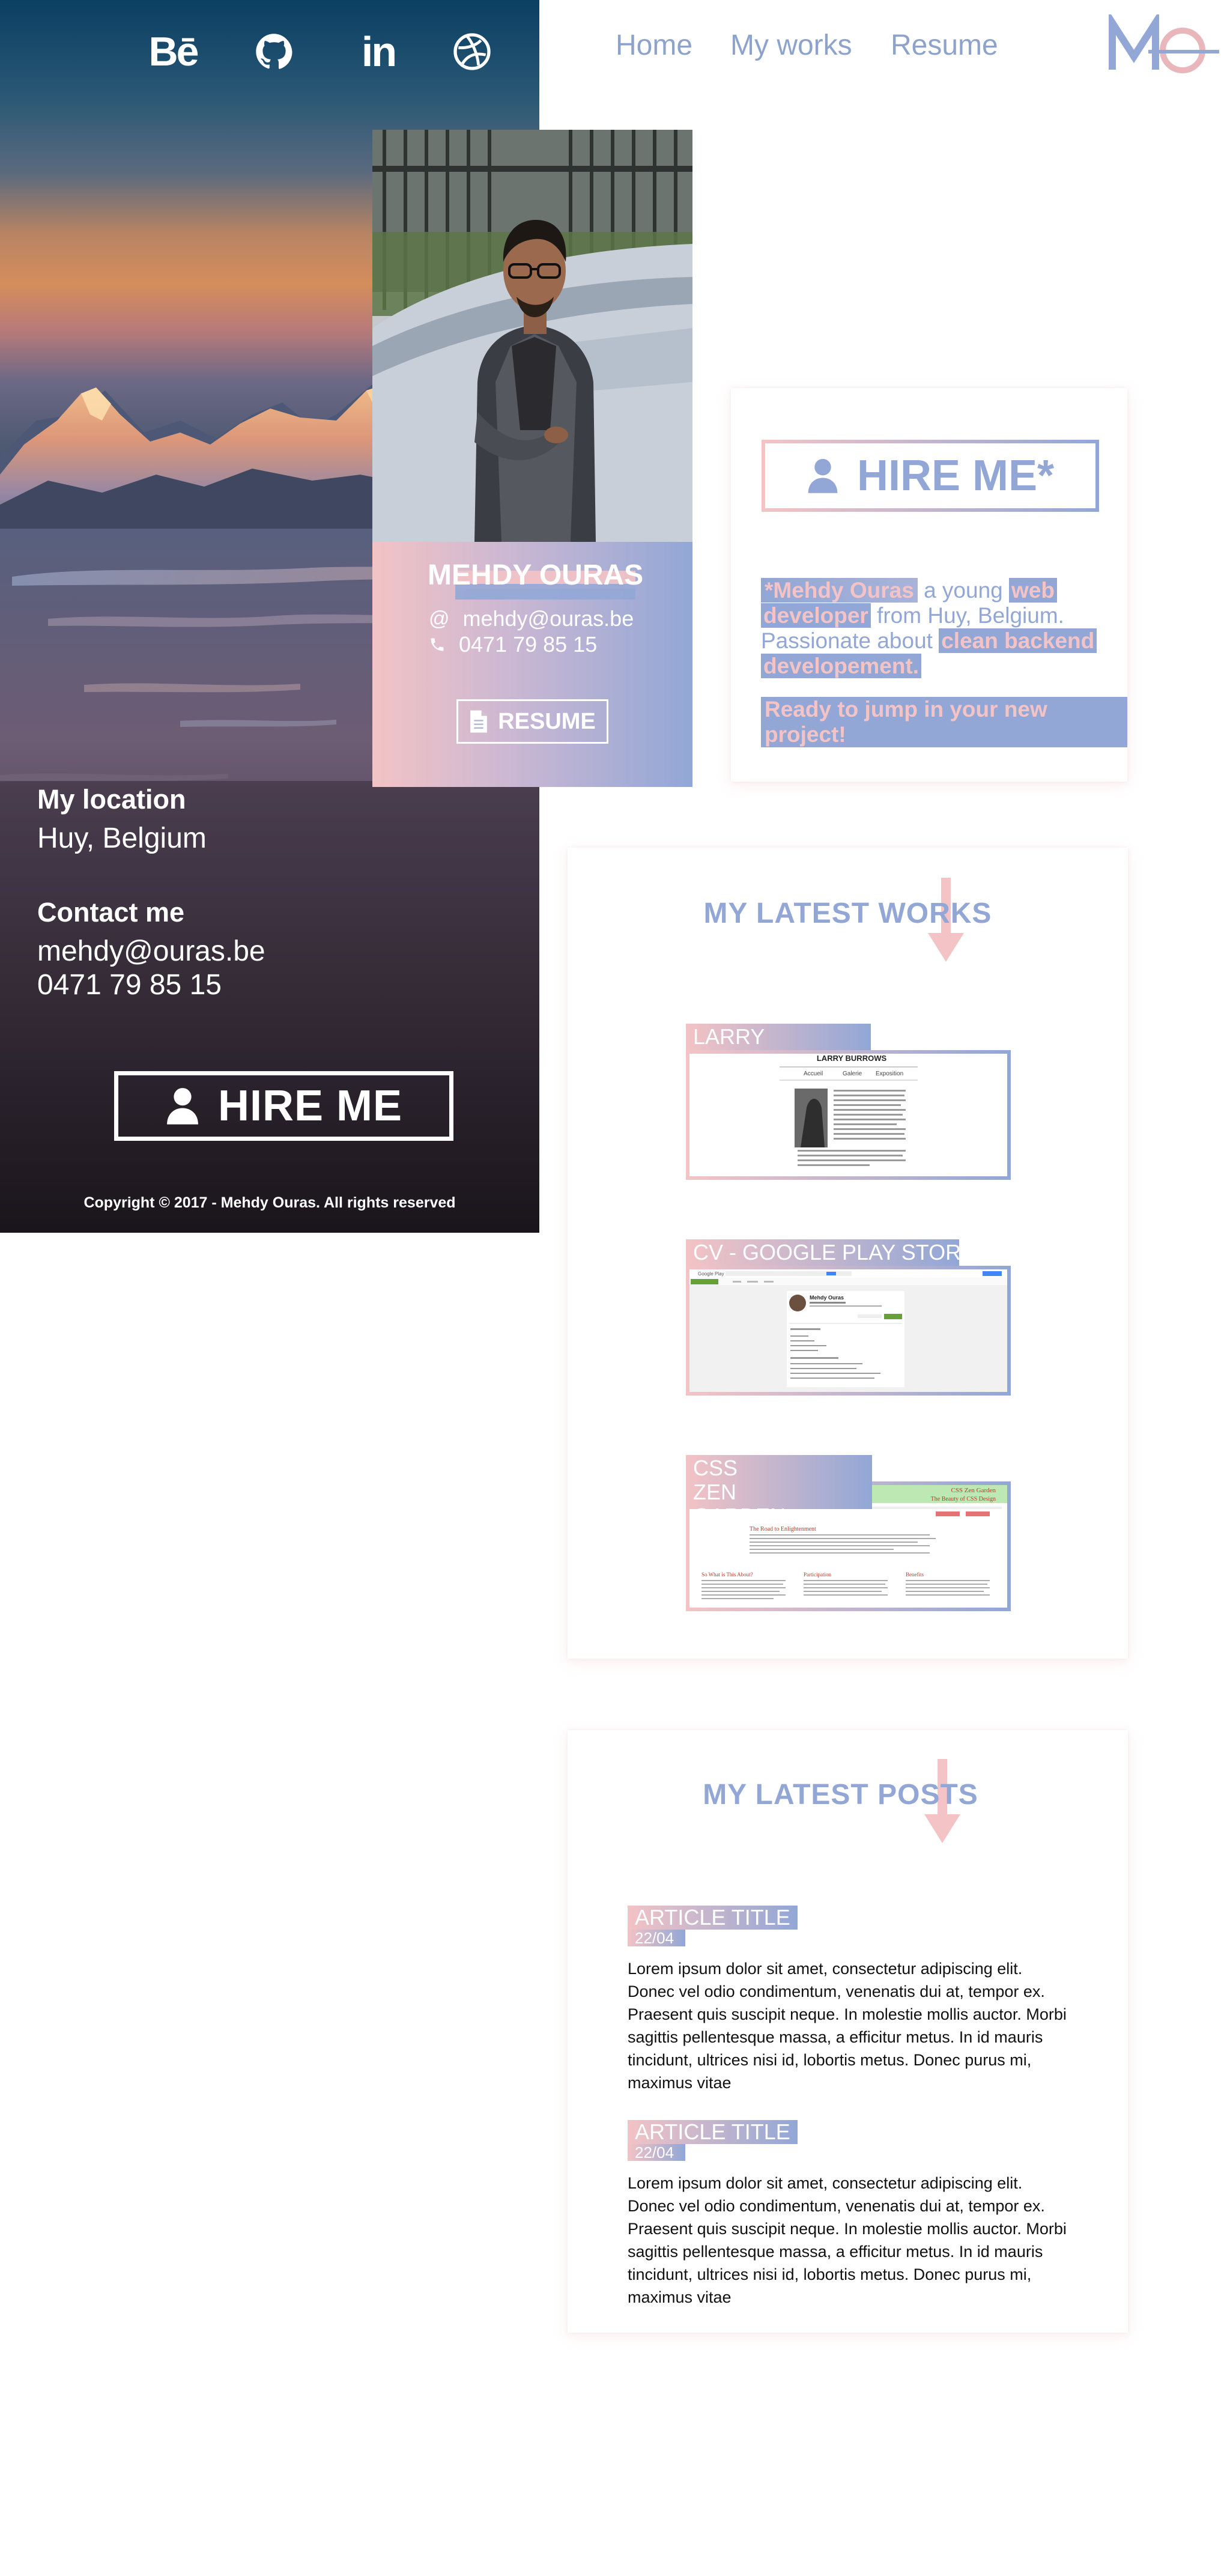 This screenshot has width=1230, height=2576. Describe the element at coordinates (791, 45) in the screenshot. I see `nav-my-works: My works` at that location.